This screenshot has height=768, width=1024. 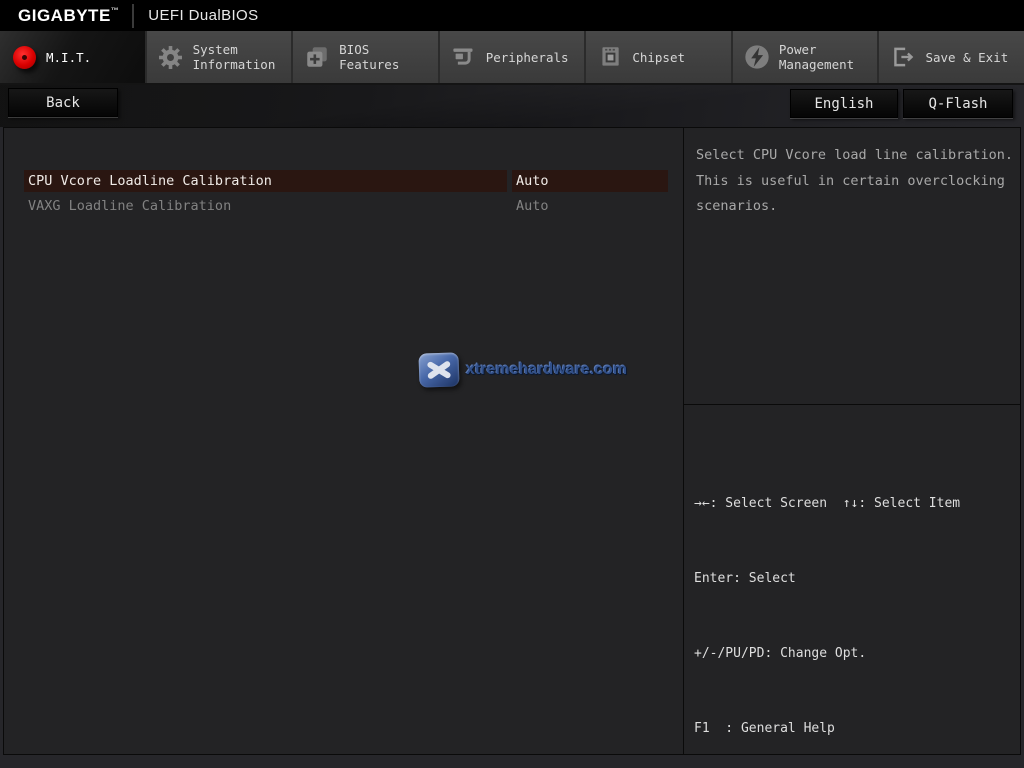 I want to click on power-bolt-icon, so click(x=757, y=57).